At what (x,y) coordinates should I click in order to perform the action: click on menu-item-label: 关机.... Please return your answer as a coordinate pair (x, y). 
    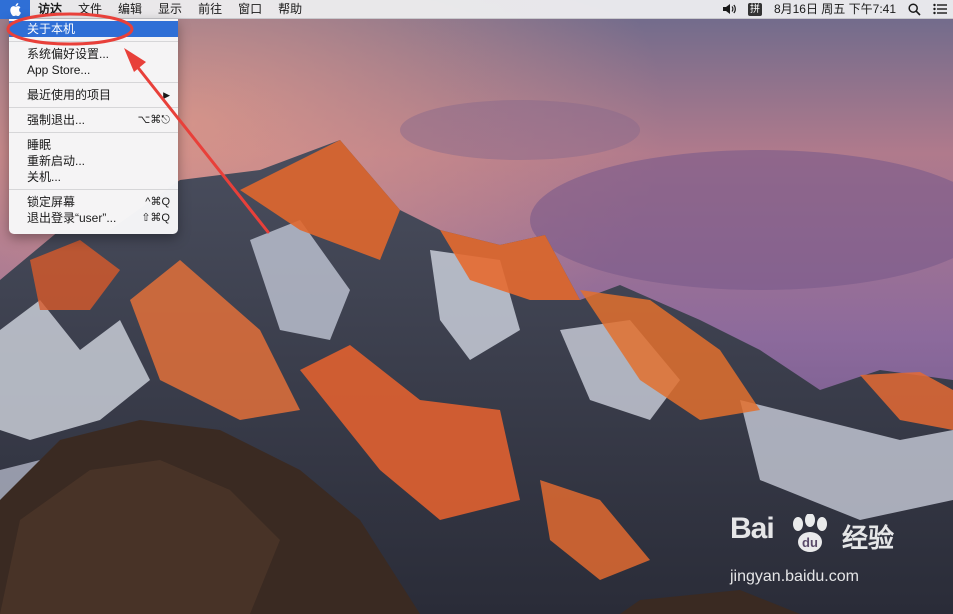
    Looking at the image, I should click on (44, 177).